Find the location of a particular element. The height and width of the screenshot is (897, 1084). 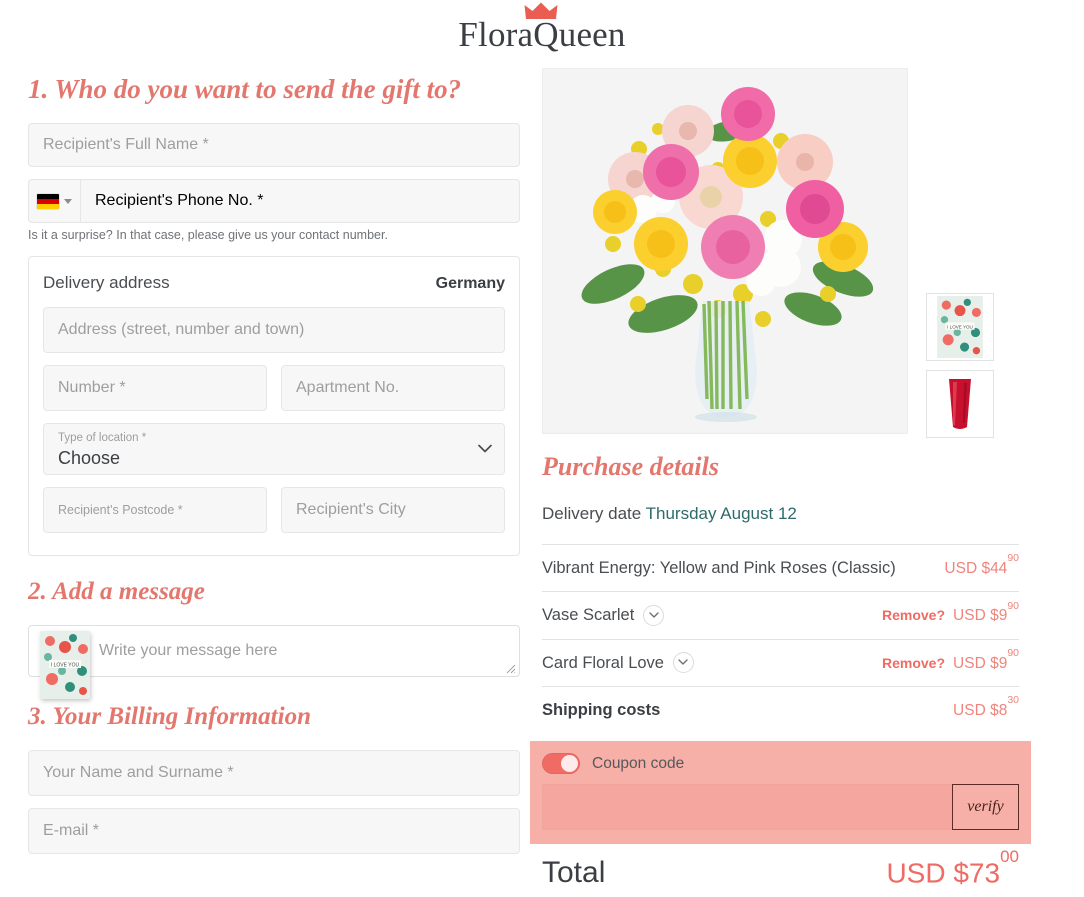

flag-germany-icon is located at coordinates (48, 201).